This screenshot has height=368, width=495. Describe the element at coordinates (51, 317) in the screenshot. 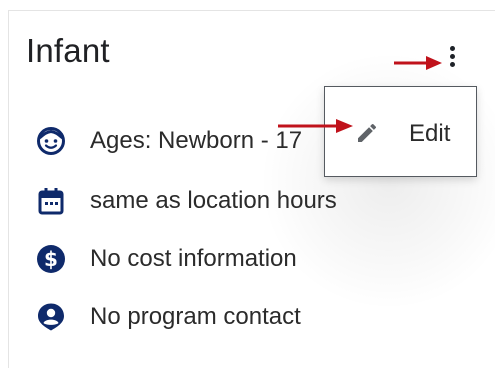

I see `person-pin-icon` at that location.